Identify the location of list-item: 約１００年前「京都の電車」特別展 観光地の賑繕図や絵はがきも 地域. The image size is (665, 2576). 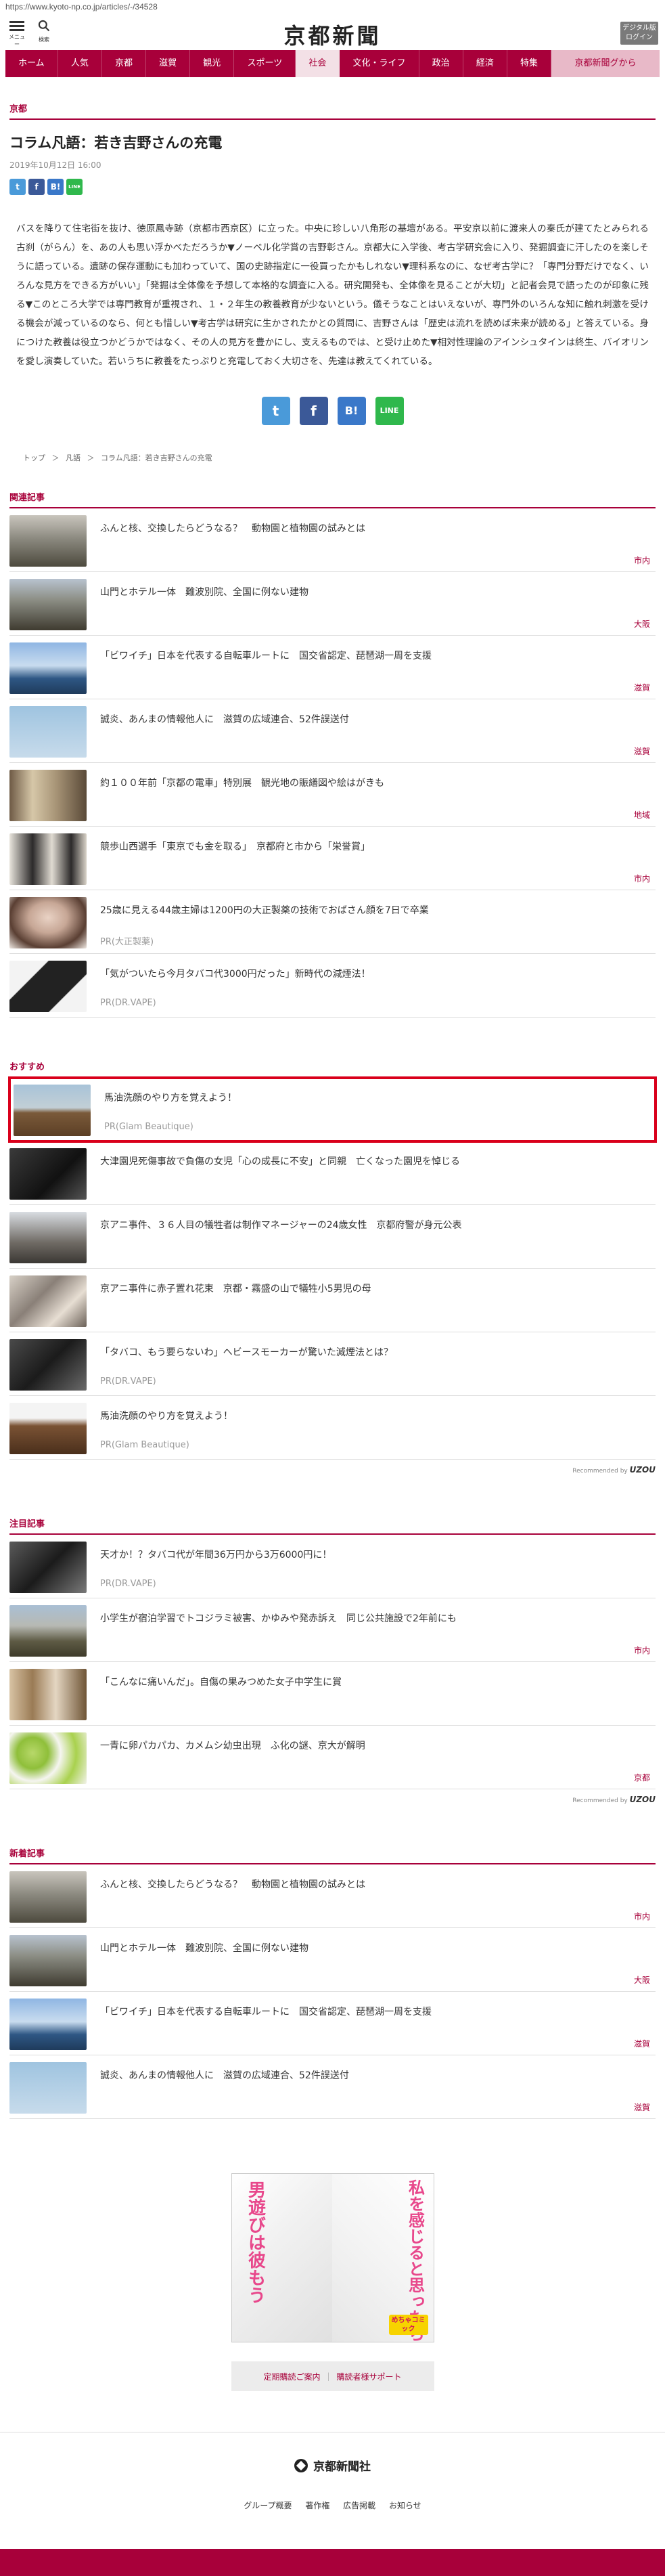
(332, 795).